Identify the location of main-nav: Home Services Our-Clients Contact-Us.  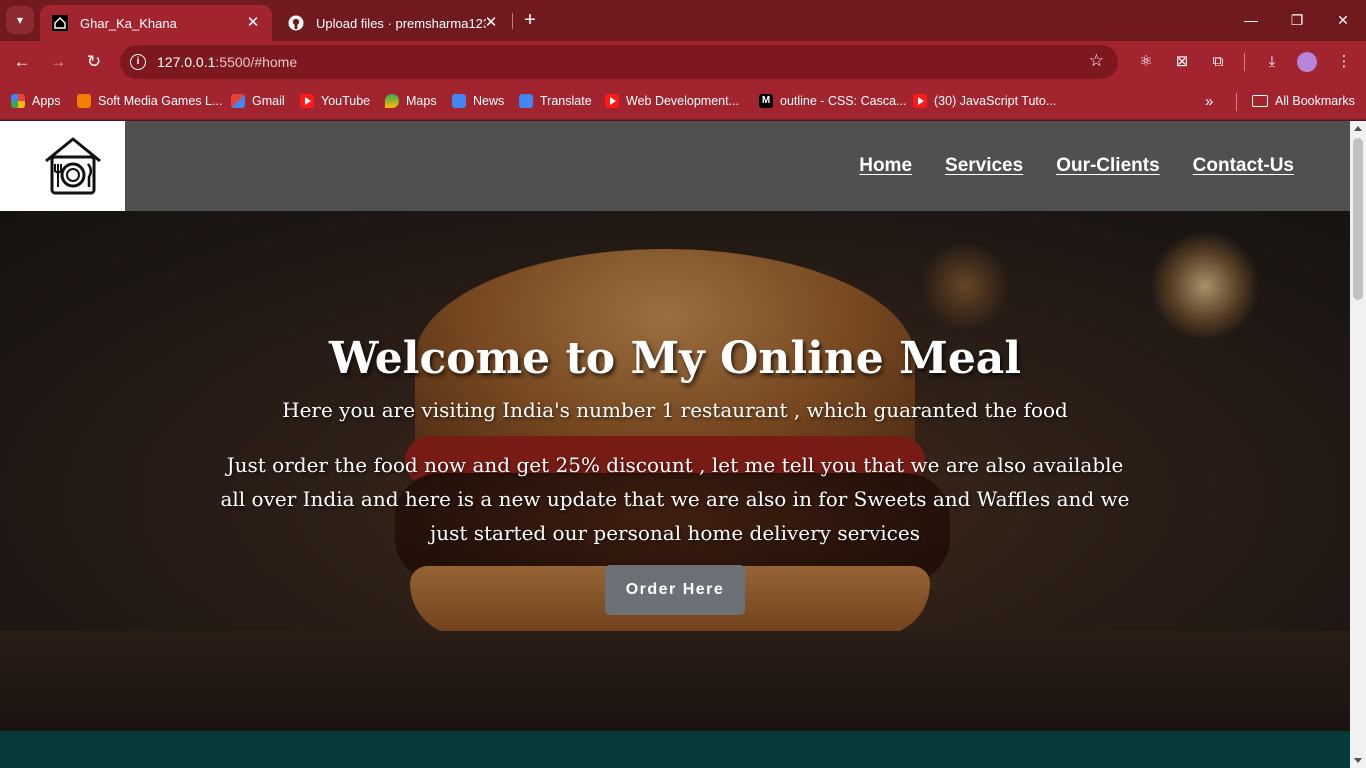
(1076, 166).